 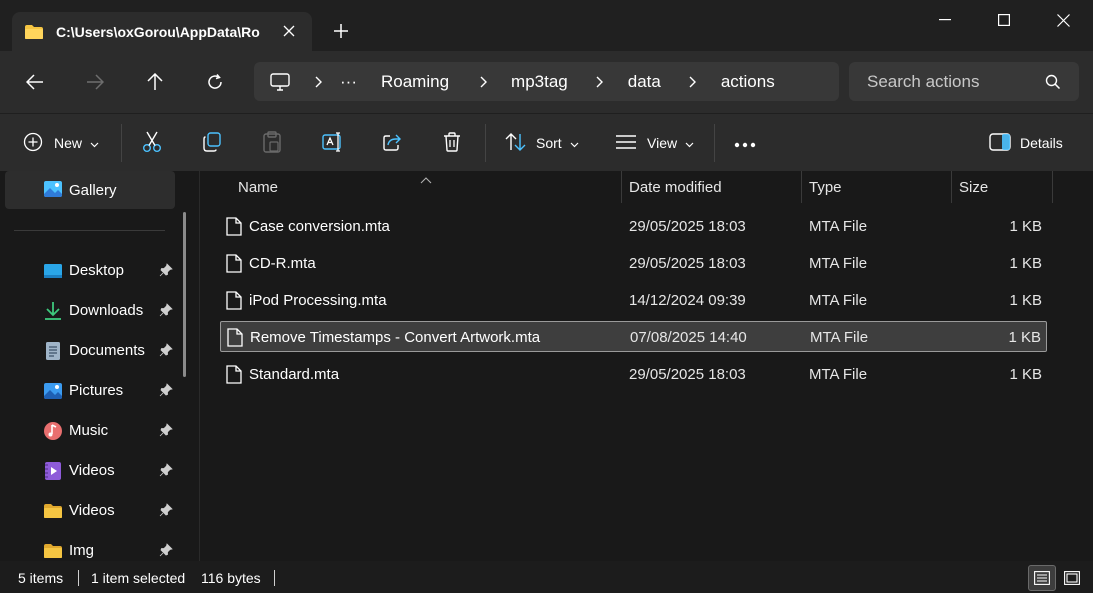 What do you see at coordinates (662, 143) in the screenshot?
I see `view-label: View` at bounding box center [662, 143].